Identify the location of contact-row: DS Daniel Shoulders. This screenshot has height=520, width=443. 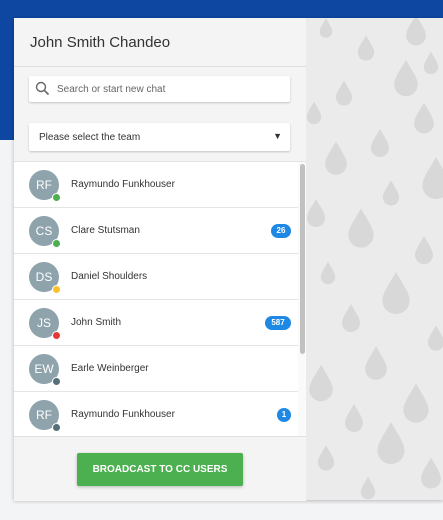
(156, 277).